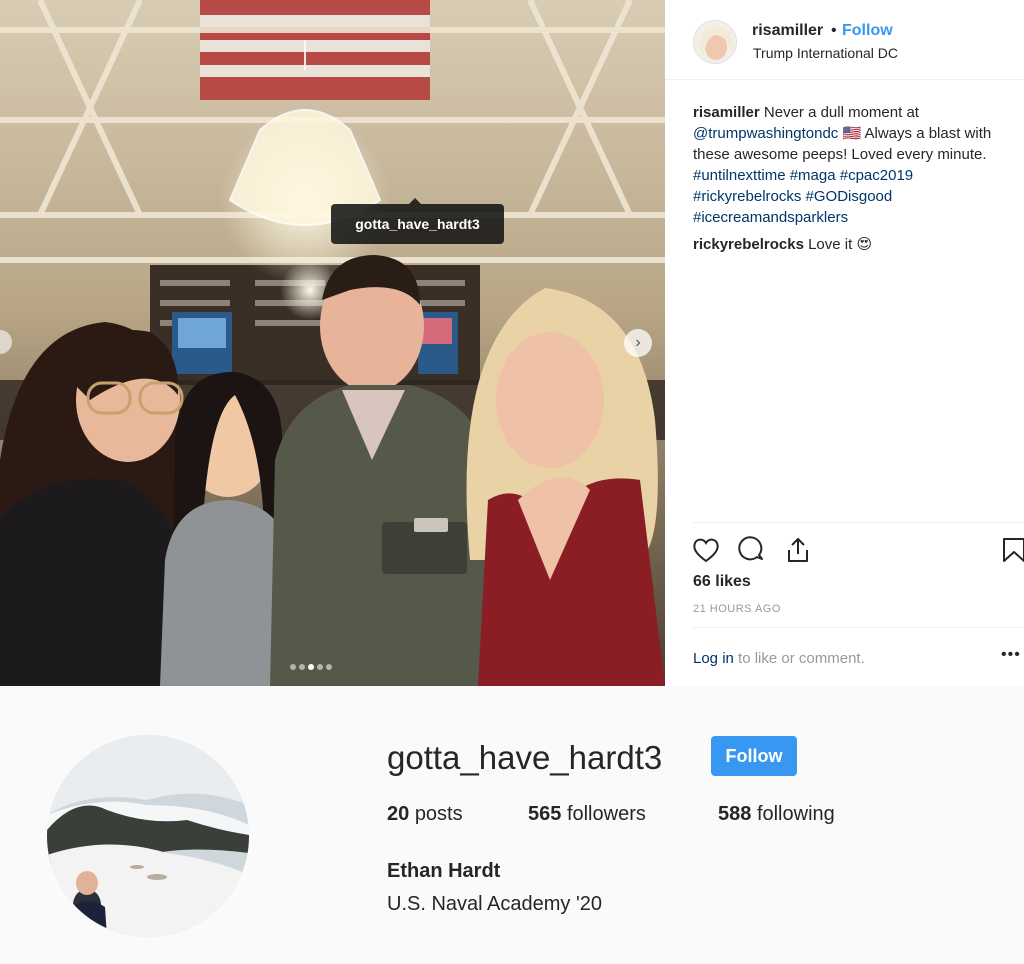 The height and width of the screenshot is (964, 1024). Describe the element at coordinates (1011, 655) in the screenshot. I see `more-options-icon: •••` at that location.